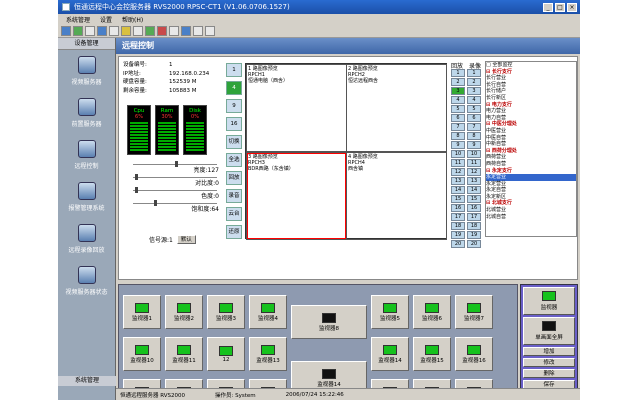 Image resolution: width=640 pixels, height=400 pixels. What do you see at coordinates (234, 88) in the screenshot?
I see `layout-button: 4` at bounding box center [234, 88].